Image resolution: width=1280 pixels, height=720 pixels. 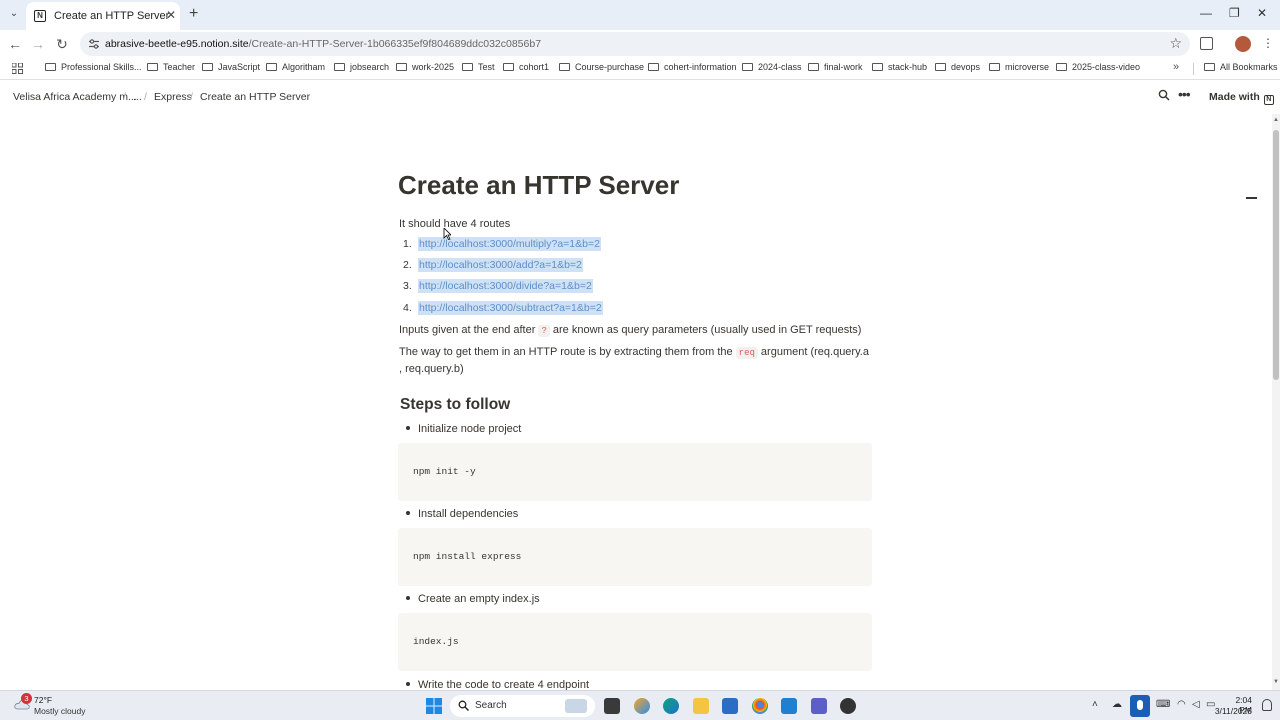 What do you see at coordinates (255, 97) in the screenshot?
I see `breadcrumb-current-page: Create an HTTP Server` at bounding box center [255, 97].